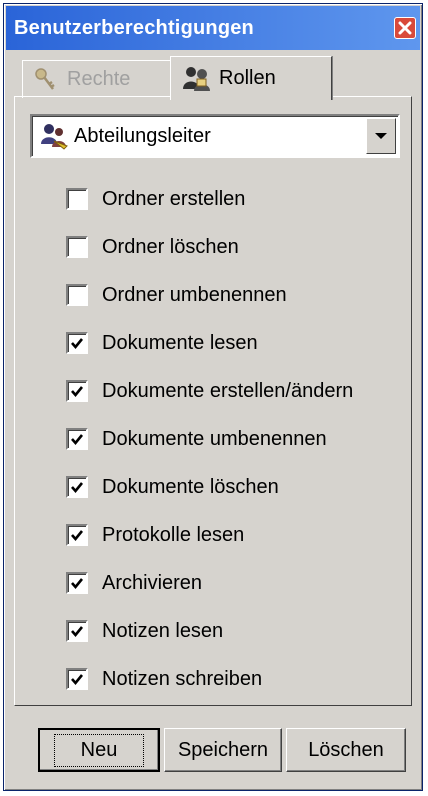 This screenshot has width=428, height=796. What do you see at coordinates (194, 294) in the screenshot?
I see `permission-label: Ordner umbenennen` at bounding box center [194, 294].